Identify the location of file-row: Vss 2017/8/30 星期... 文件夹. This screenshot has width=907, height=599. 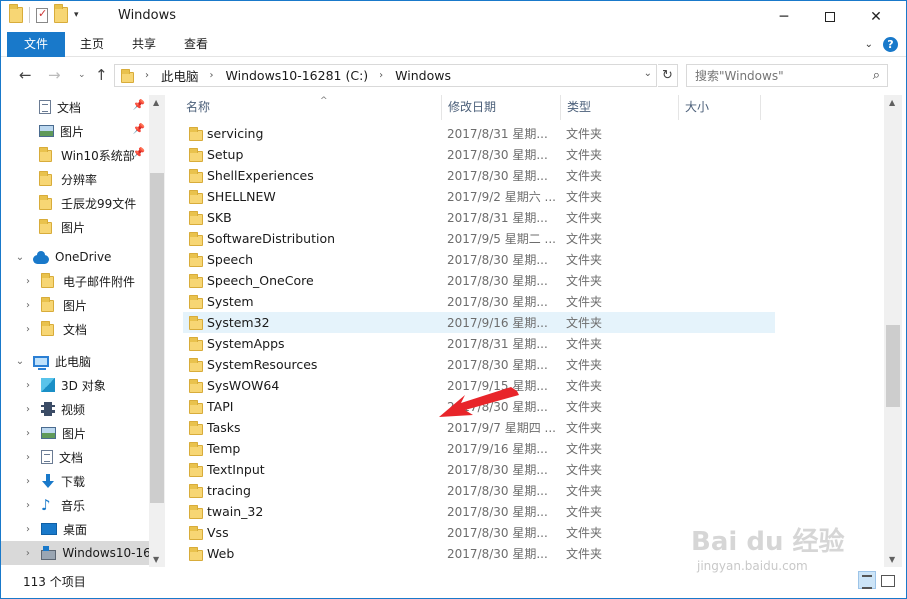
(479, 532).